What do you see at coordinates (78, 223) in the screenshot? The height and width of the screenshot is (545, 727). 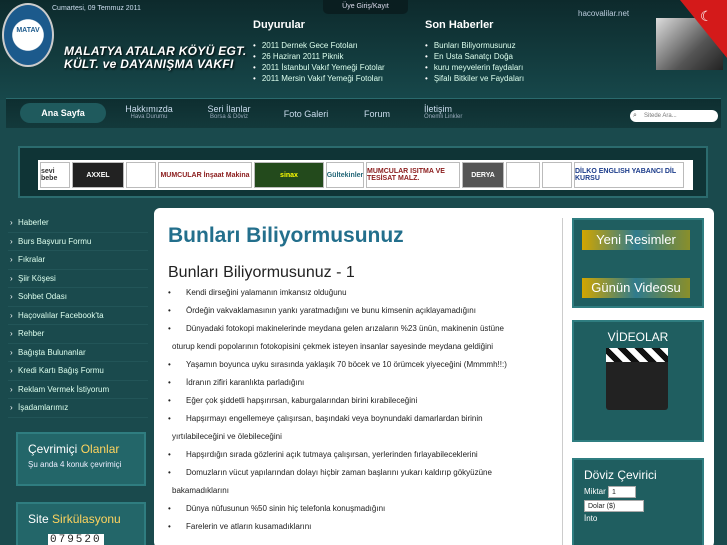 I see `sidebar-item: Haberler` at bounding box center [78, 223].